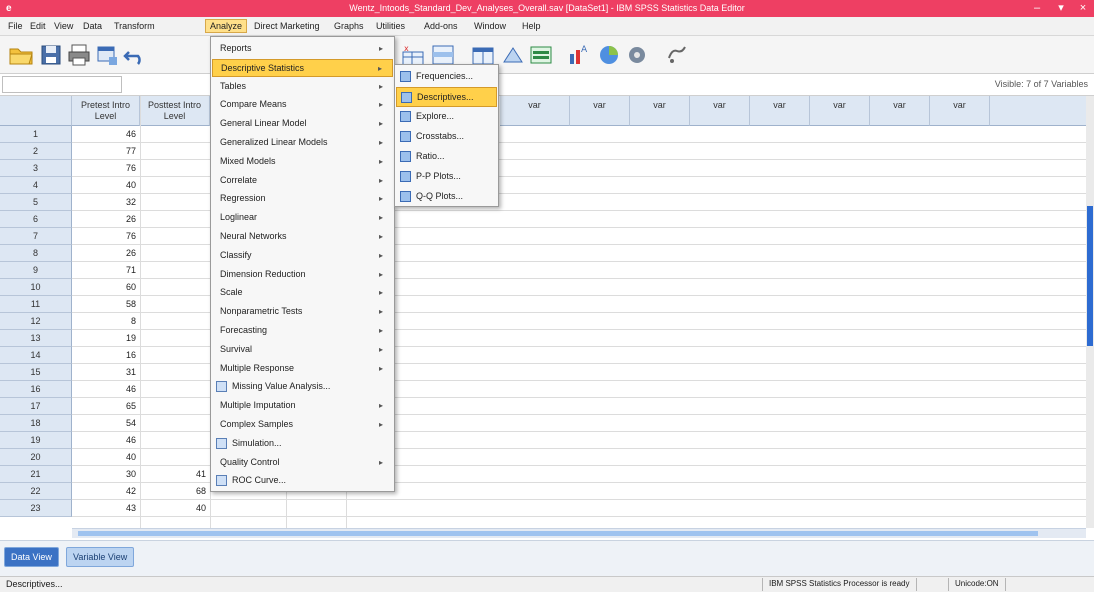 This screenshot has width=1094, height=592. What do you see at coordinates (106, 111) in the screenshot?
I see `column-header-pretest: Pretest Intro Level` at bounding box center [106, 111].